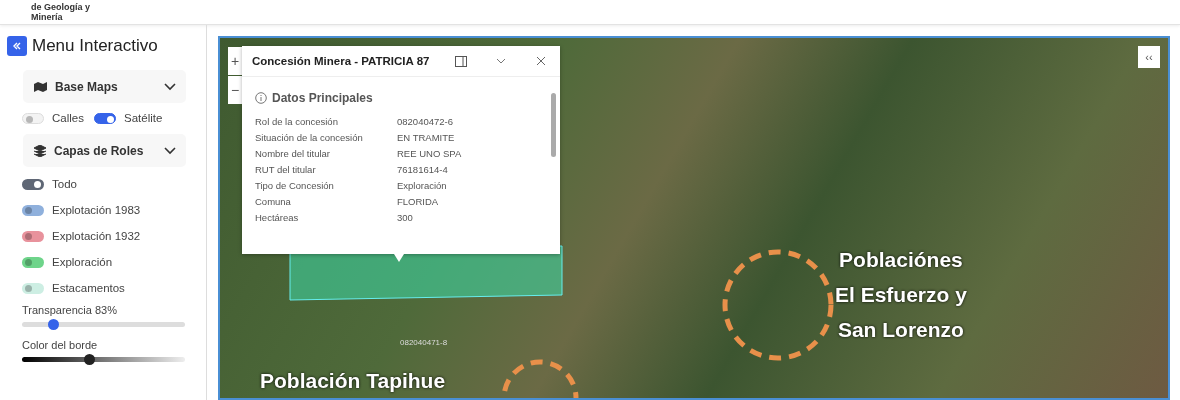 Image resolution: width=1180 pixels, height=400 pixels. I want to click on field-value: FLORIDA, so click(418, 201).